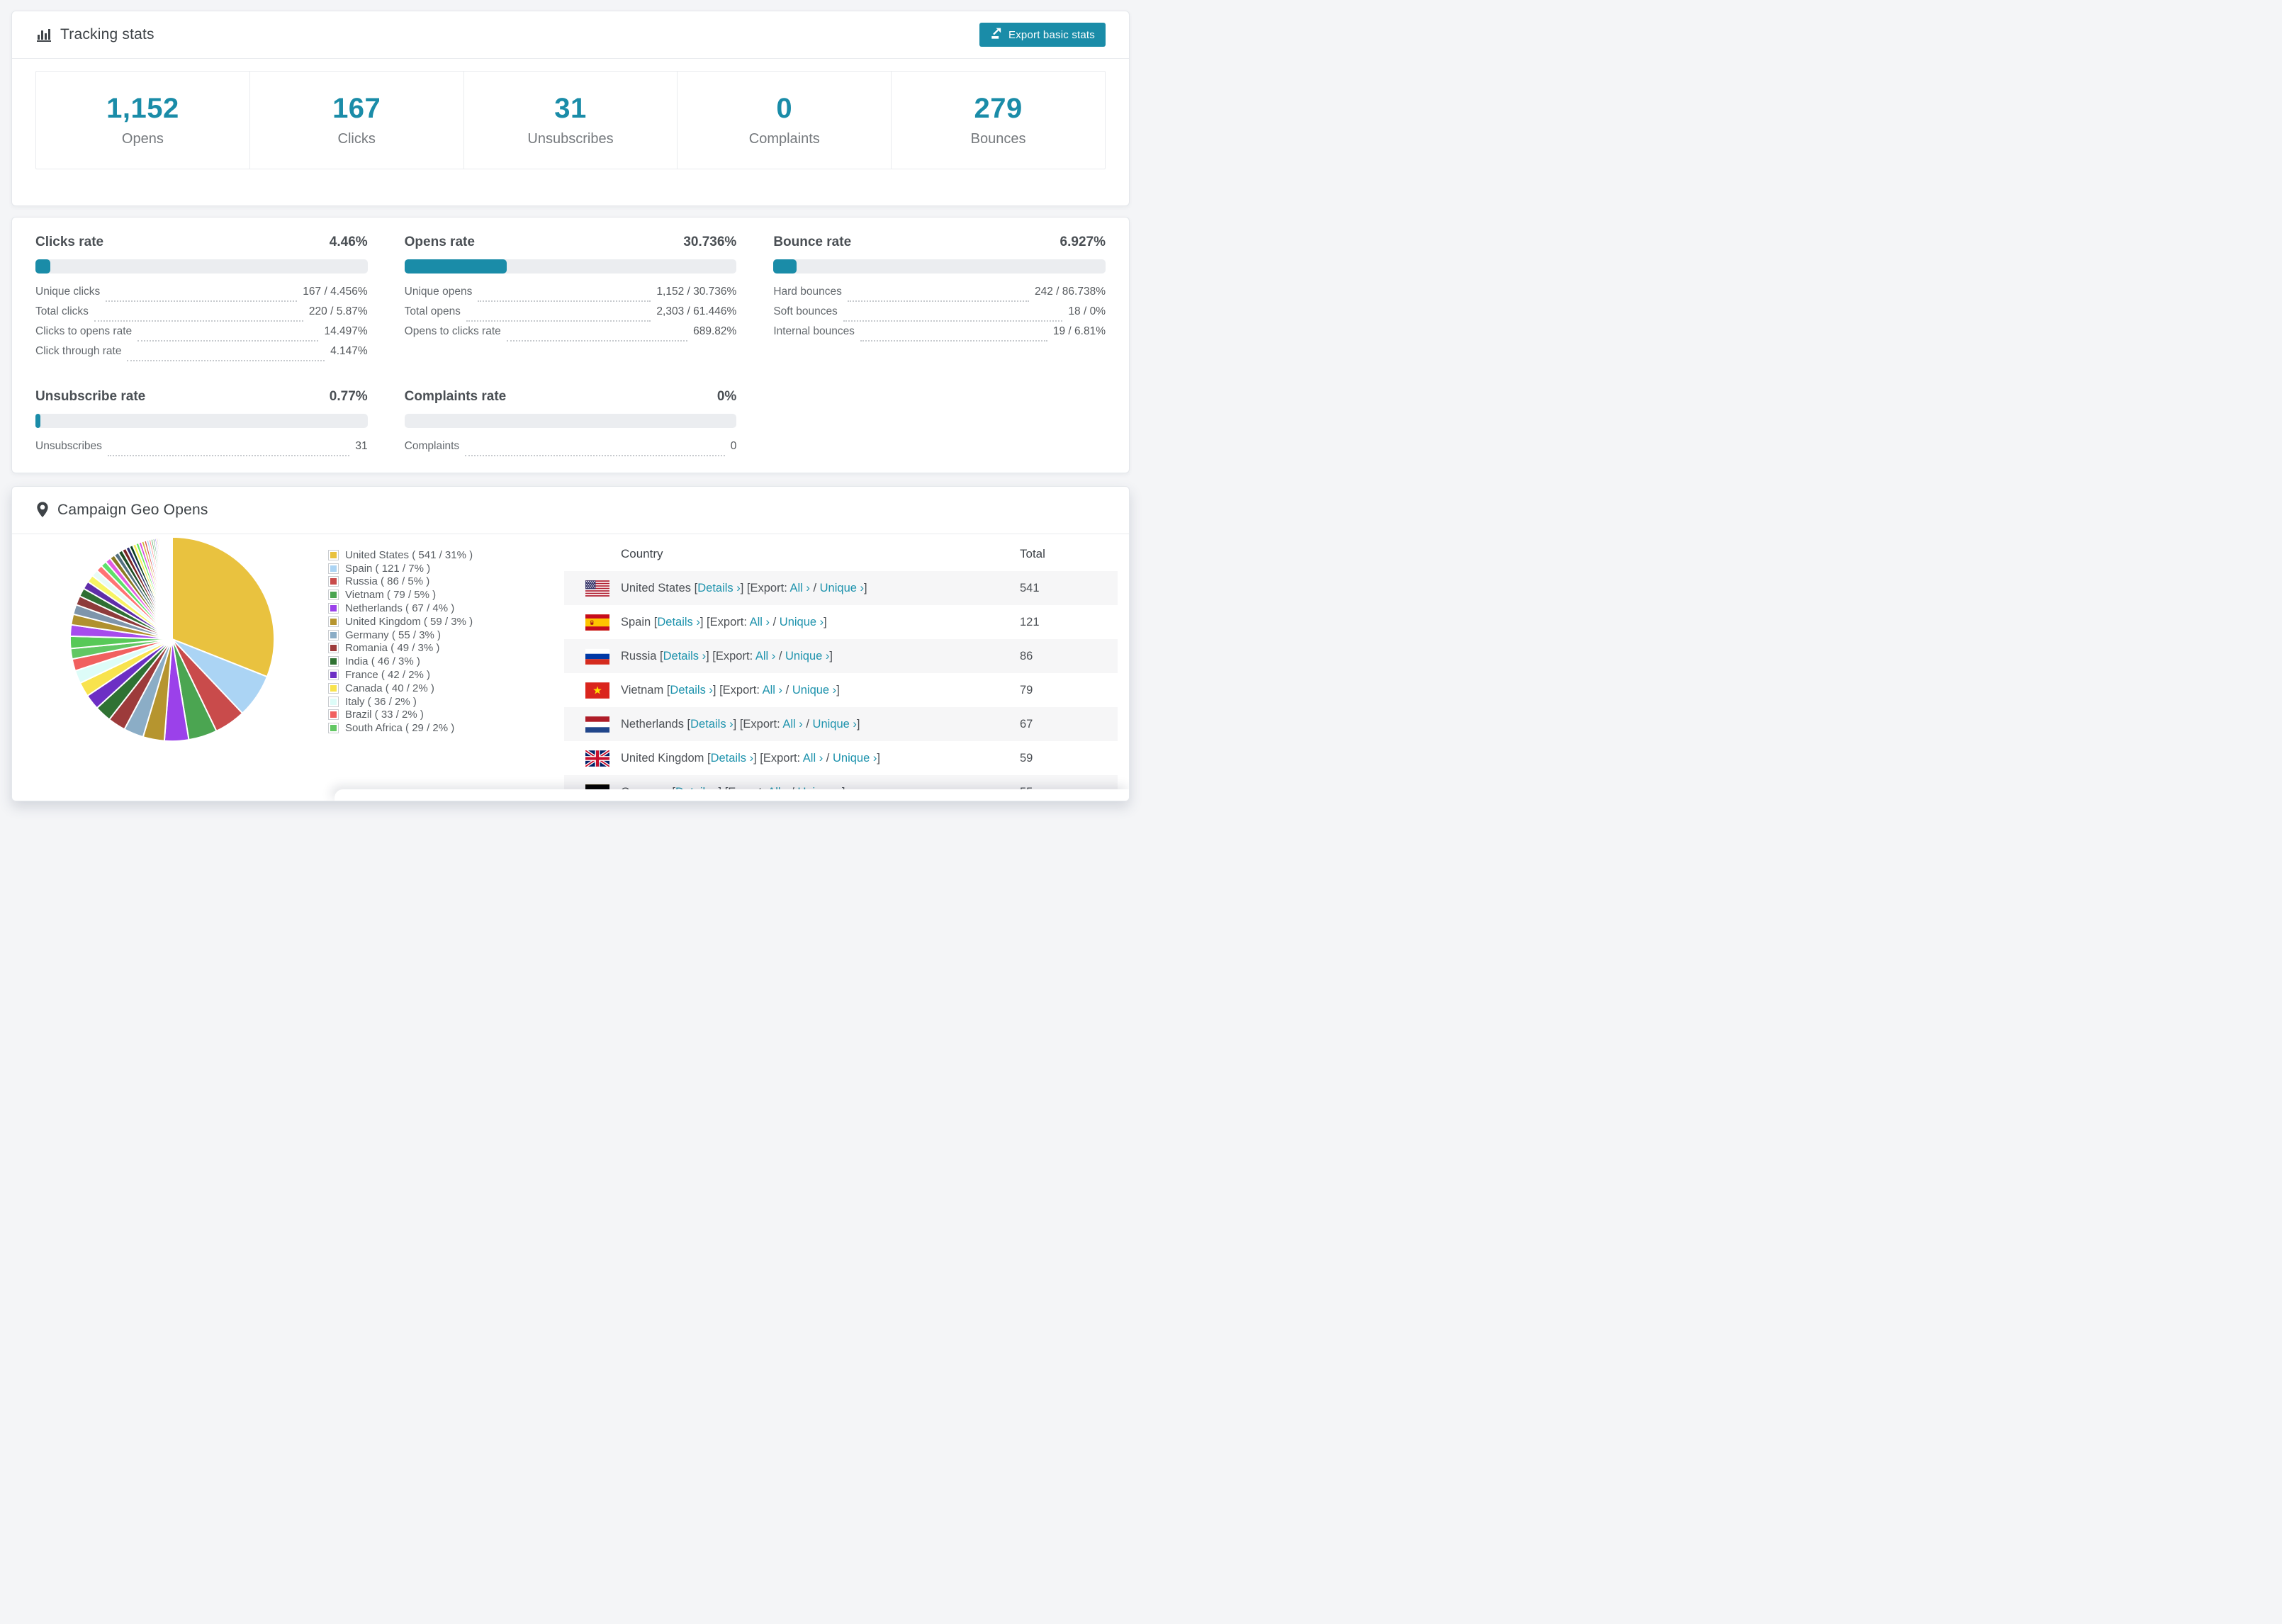  What do you see at coordinates (201, 335) in the screenshot?
I see `rate-detail-row: Clicks to opens rate 14.497%` at bounding box center [201, 335].